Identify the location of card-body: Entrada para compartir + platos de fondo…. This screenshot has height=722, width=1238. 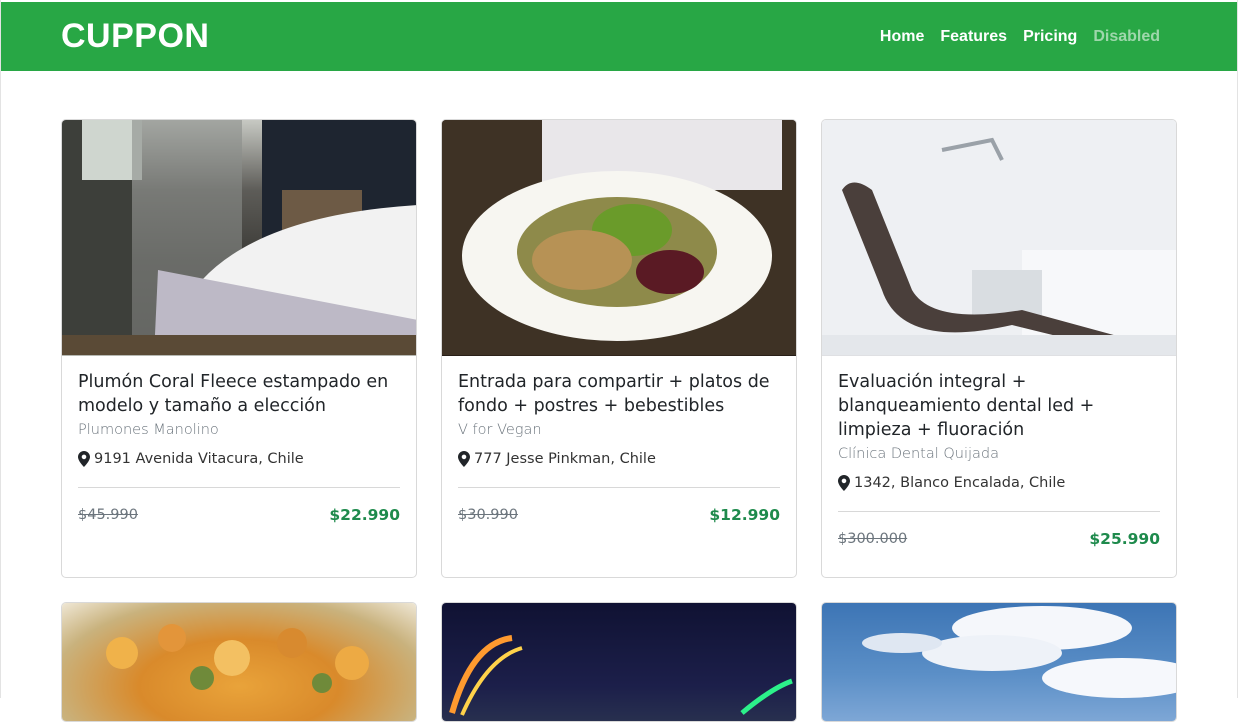
(619, 450).